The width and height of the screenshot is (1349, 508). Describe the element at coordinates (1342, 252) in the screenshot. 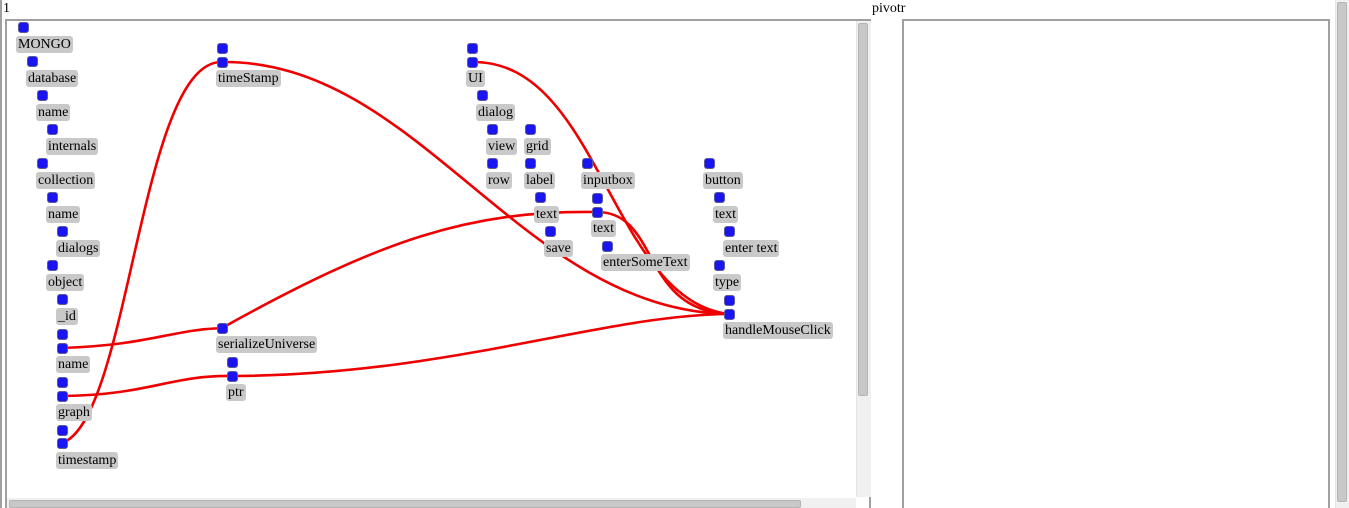

I see `page-vertical-scroll-thumb` at that location.